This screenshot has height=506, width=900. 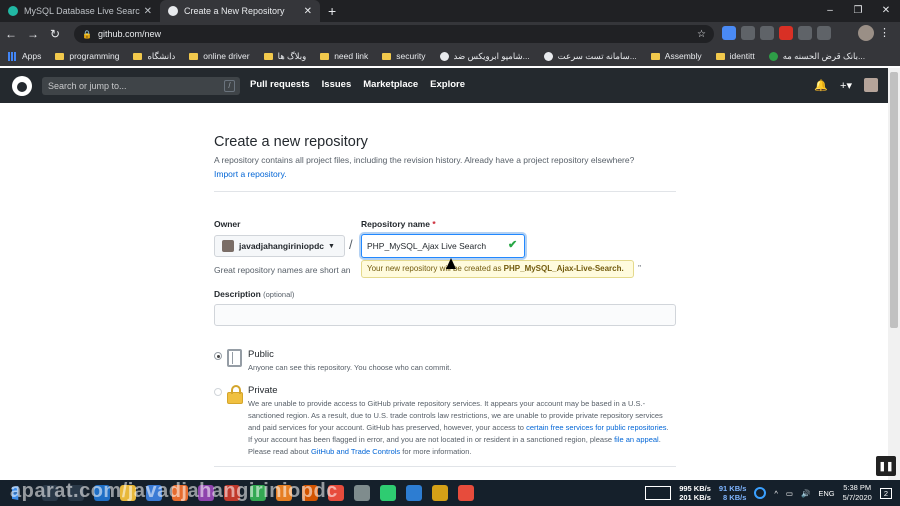 I want to click on profile-avatar, so click(x=866, y=33).